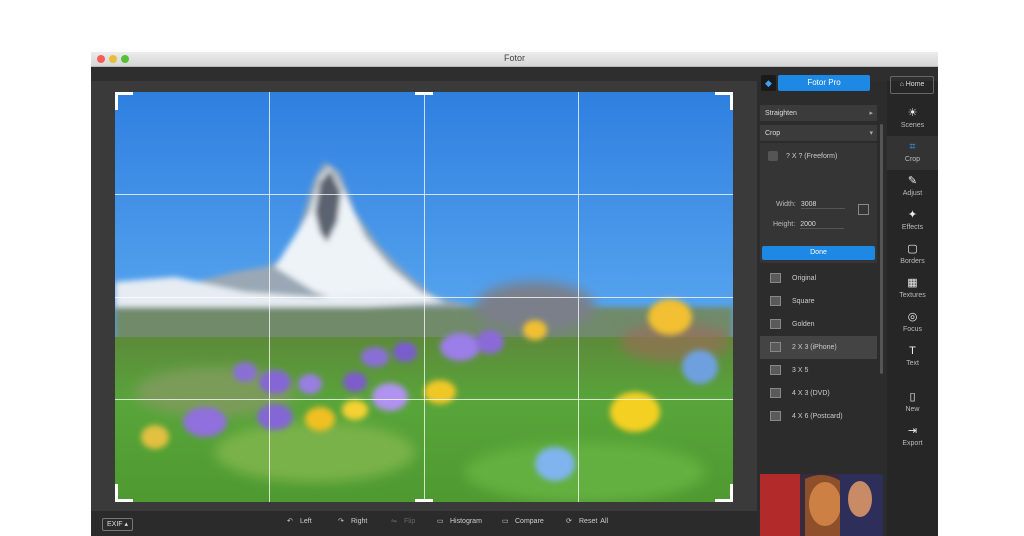 The width and height of the screenshot is (1024, 536). Describe the element at coordinates (814, 347) in the screenshot. I see `ratio-label: 2 X 3 (iPhone)` at that location.